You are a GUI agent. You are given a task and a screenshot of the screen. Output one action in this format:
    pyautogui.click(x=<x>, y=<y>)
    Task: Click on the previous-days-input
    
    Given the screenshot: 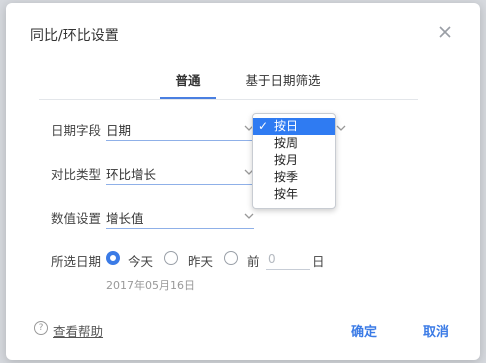 What is the action you would take?
    pyautogui.click(x=288, y=259)
    